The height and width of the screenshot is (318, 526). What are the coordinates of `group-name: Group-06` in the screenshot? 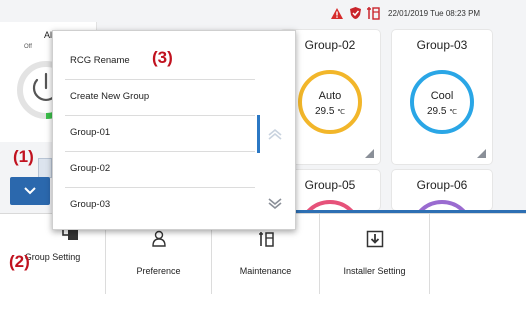 It's located at (442, 185).